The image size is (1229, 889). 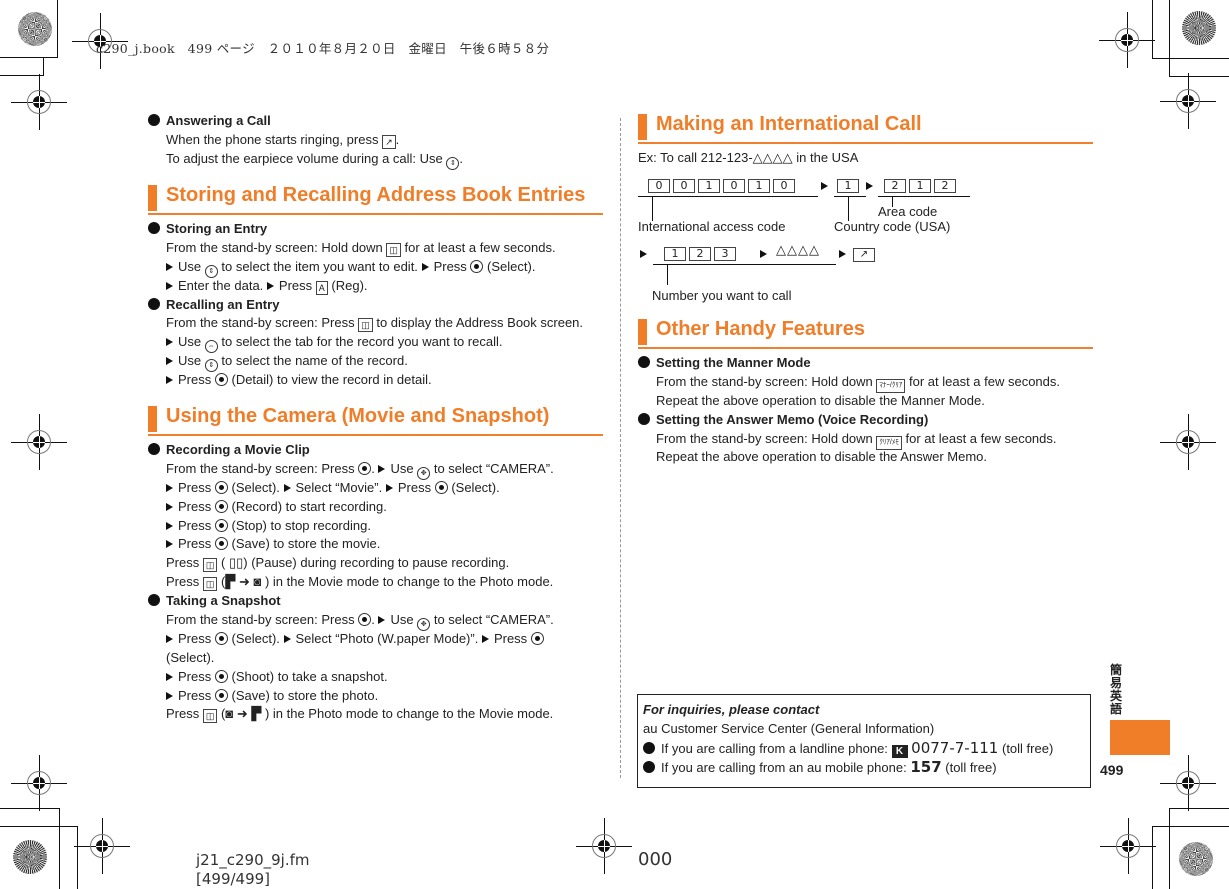 I want to click on access-code-label: International access code, so click(x=712, y=226).